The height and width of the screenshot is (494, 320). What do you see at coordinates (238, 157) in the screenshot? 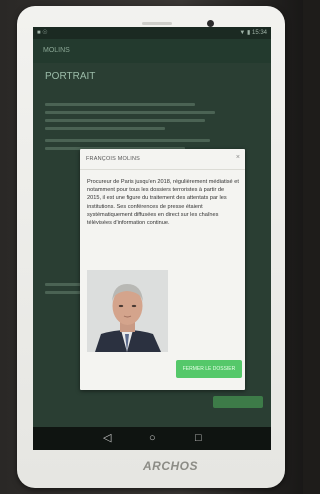
I see `close-icon: ×` at bounding box center [238, 157].